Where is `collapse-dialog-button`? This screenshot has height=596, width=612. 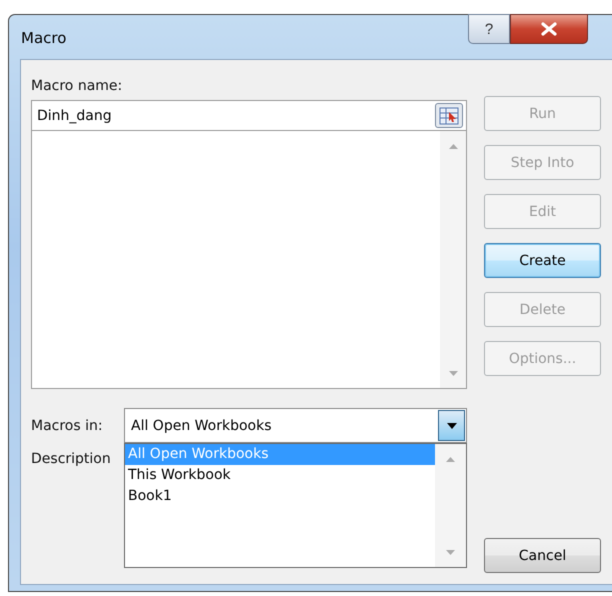 collapse-dialog-button is located at coordinates (449, 115).